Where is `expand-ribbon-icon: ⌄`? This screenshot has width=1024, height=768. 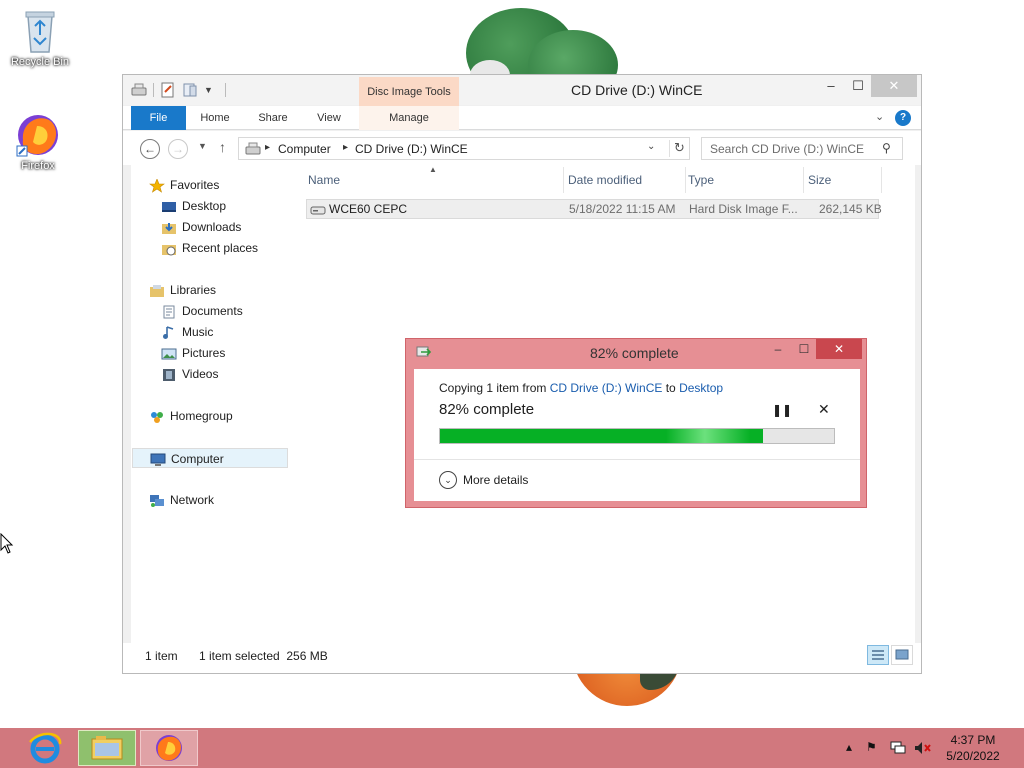 expand-ribbon-icon: ⌄ is located at coordinates (879, 116).